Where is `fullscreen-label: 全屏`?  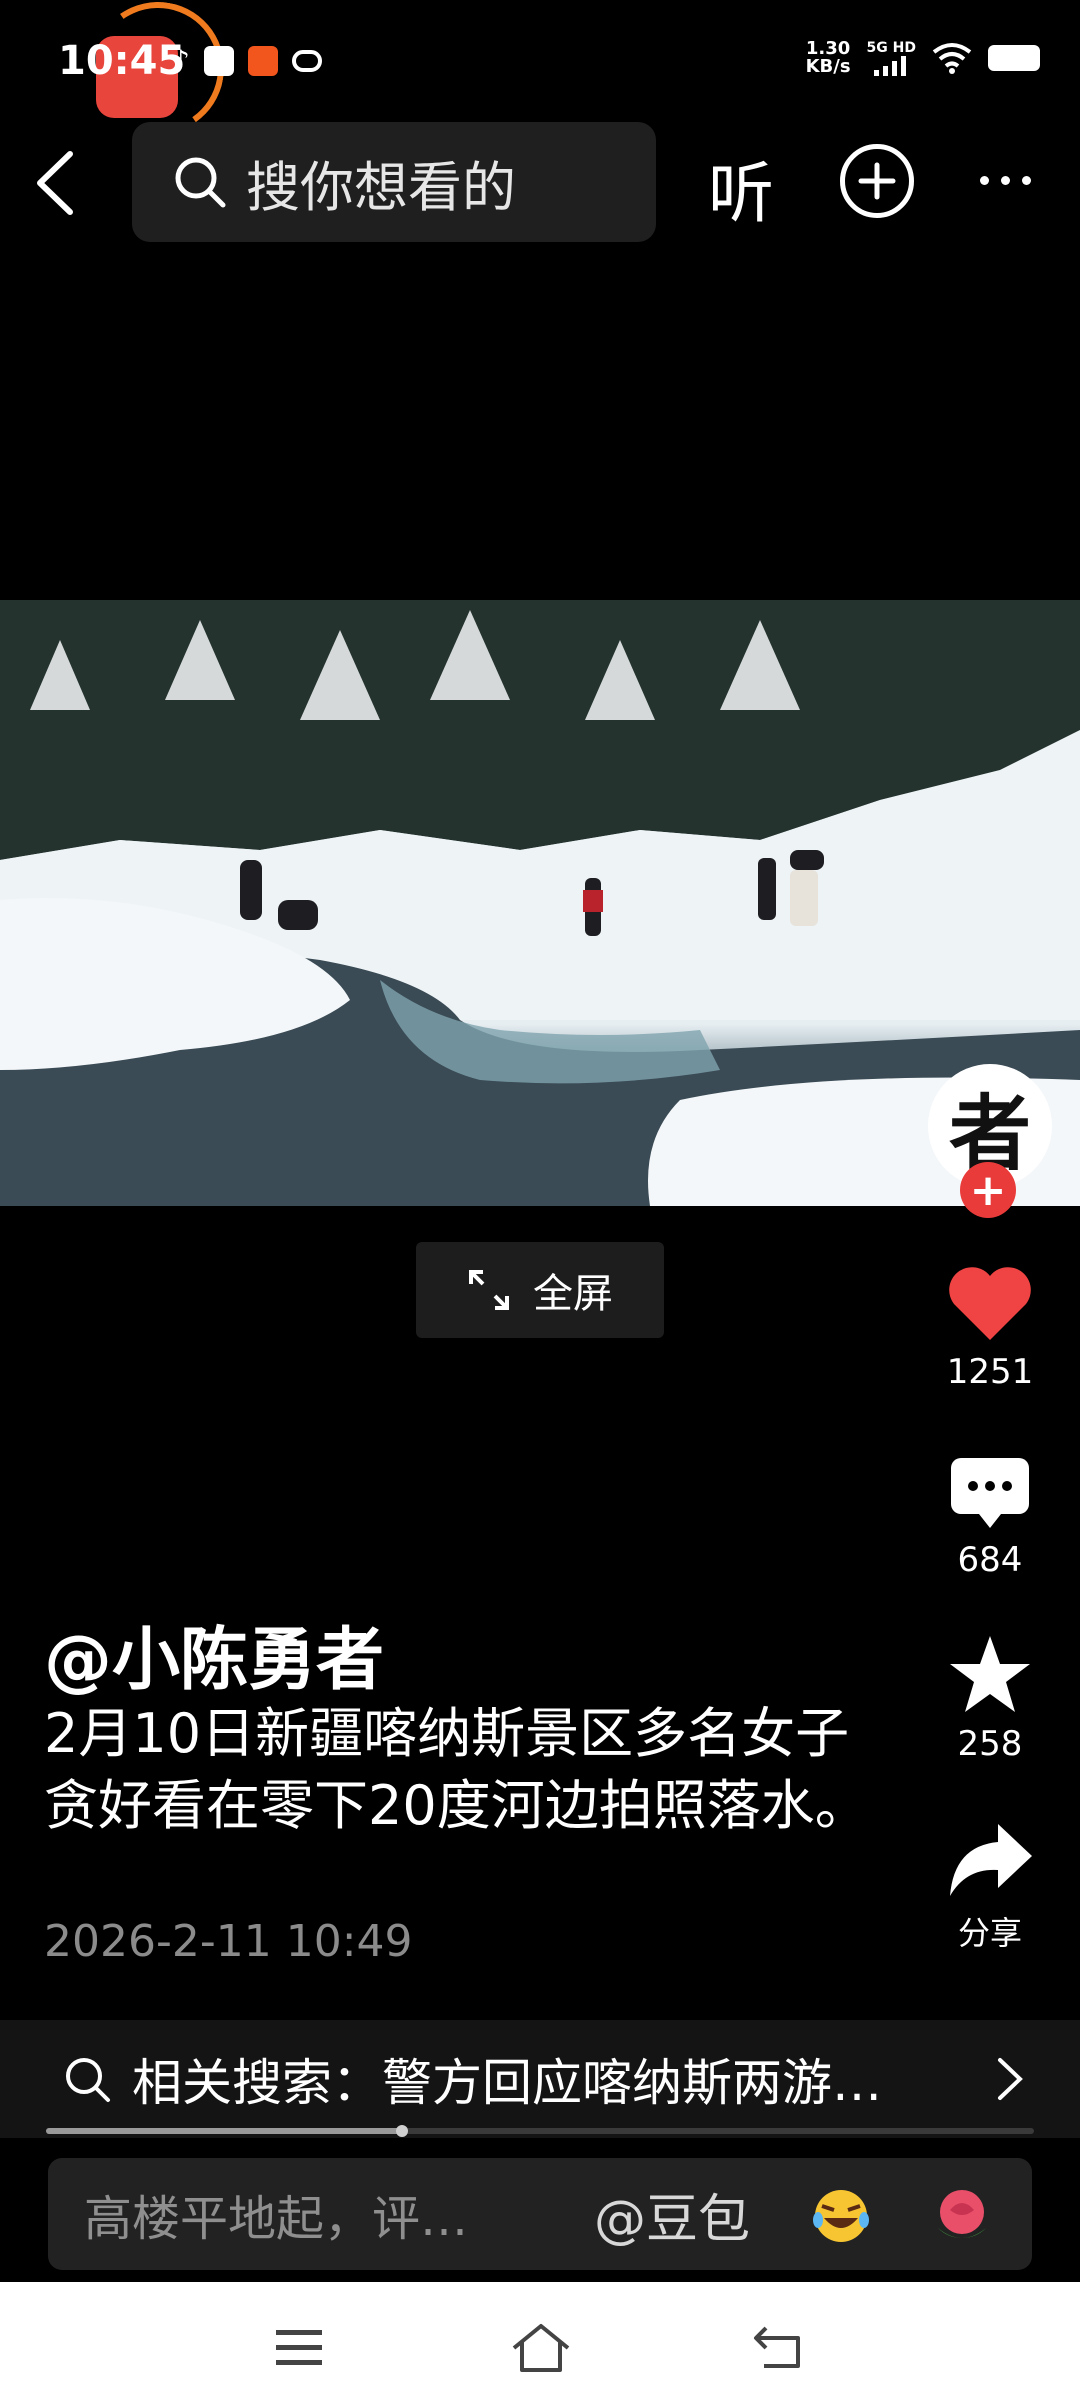 fullscreen-label: 全屏 is located at coordinates (573, 1294).